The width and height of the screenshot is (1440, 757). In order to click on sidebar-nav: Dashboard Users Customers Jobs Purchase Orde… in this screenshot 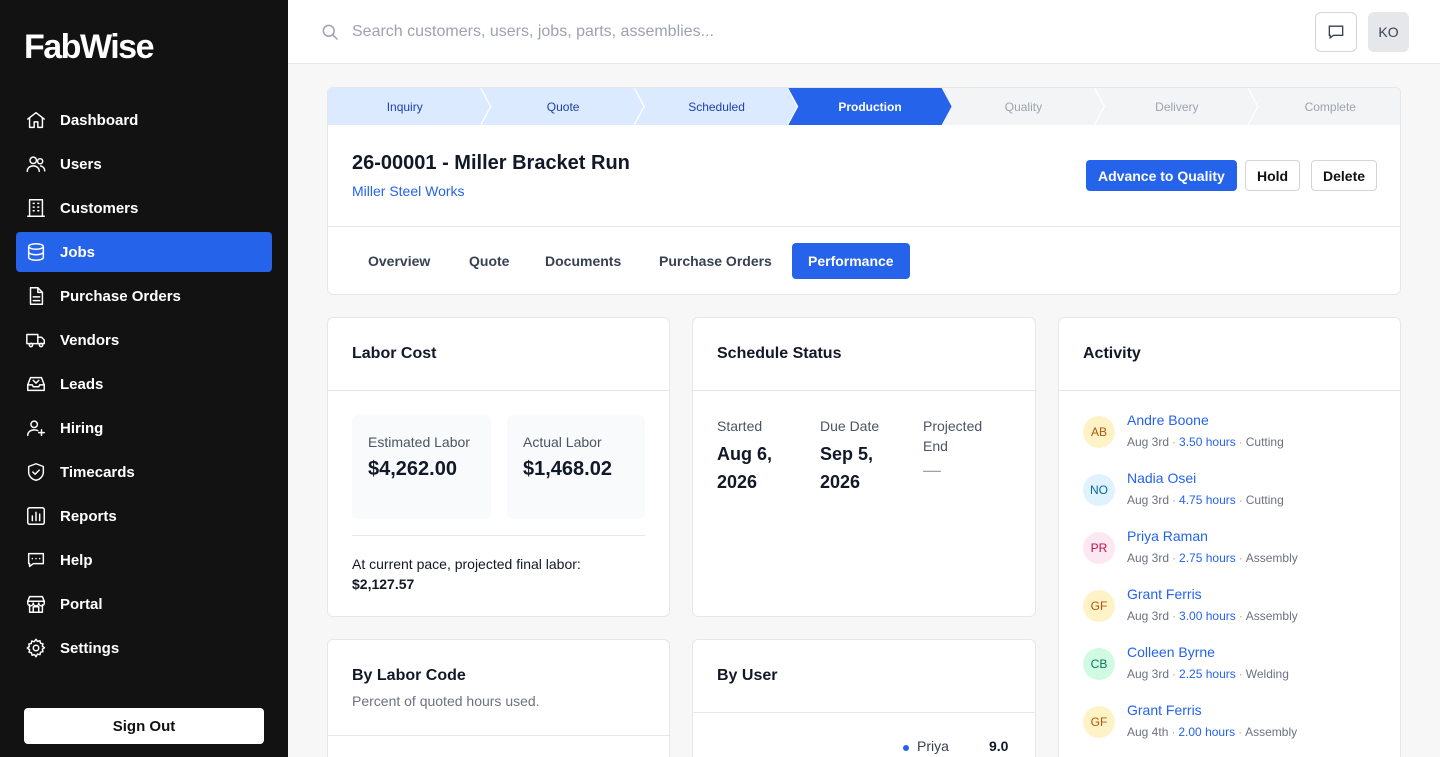, I will do `click(144, 386)`.